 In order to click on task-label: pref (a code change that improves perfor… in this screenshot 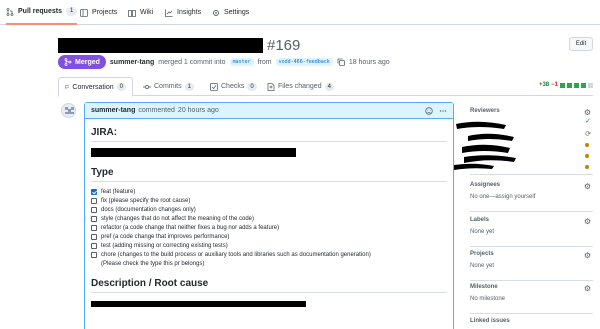, I will do `click(165, 236)`.